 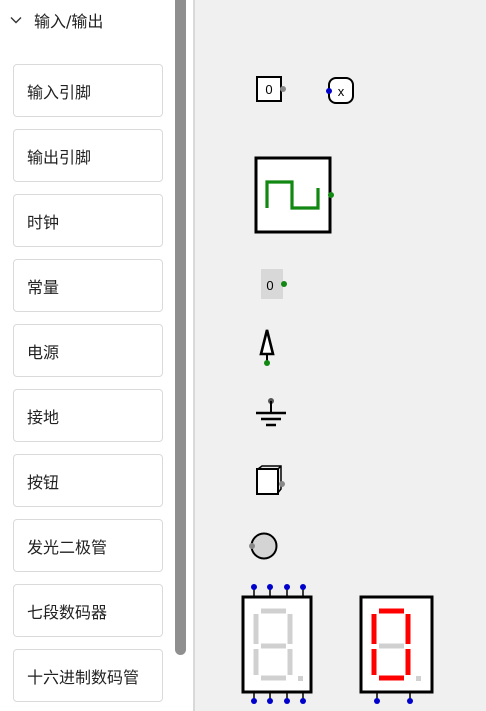 What do you see at coordinates (180, 327) in the screenshot?
I see `explorer-scrollbar` at bounding box center [180, 327].